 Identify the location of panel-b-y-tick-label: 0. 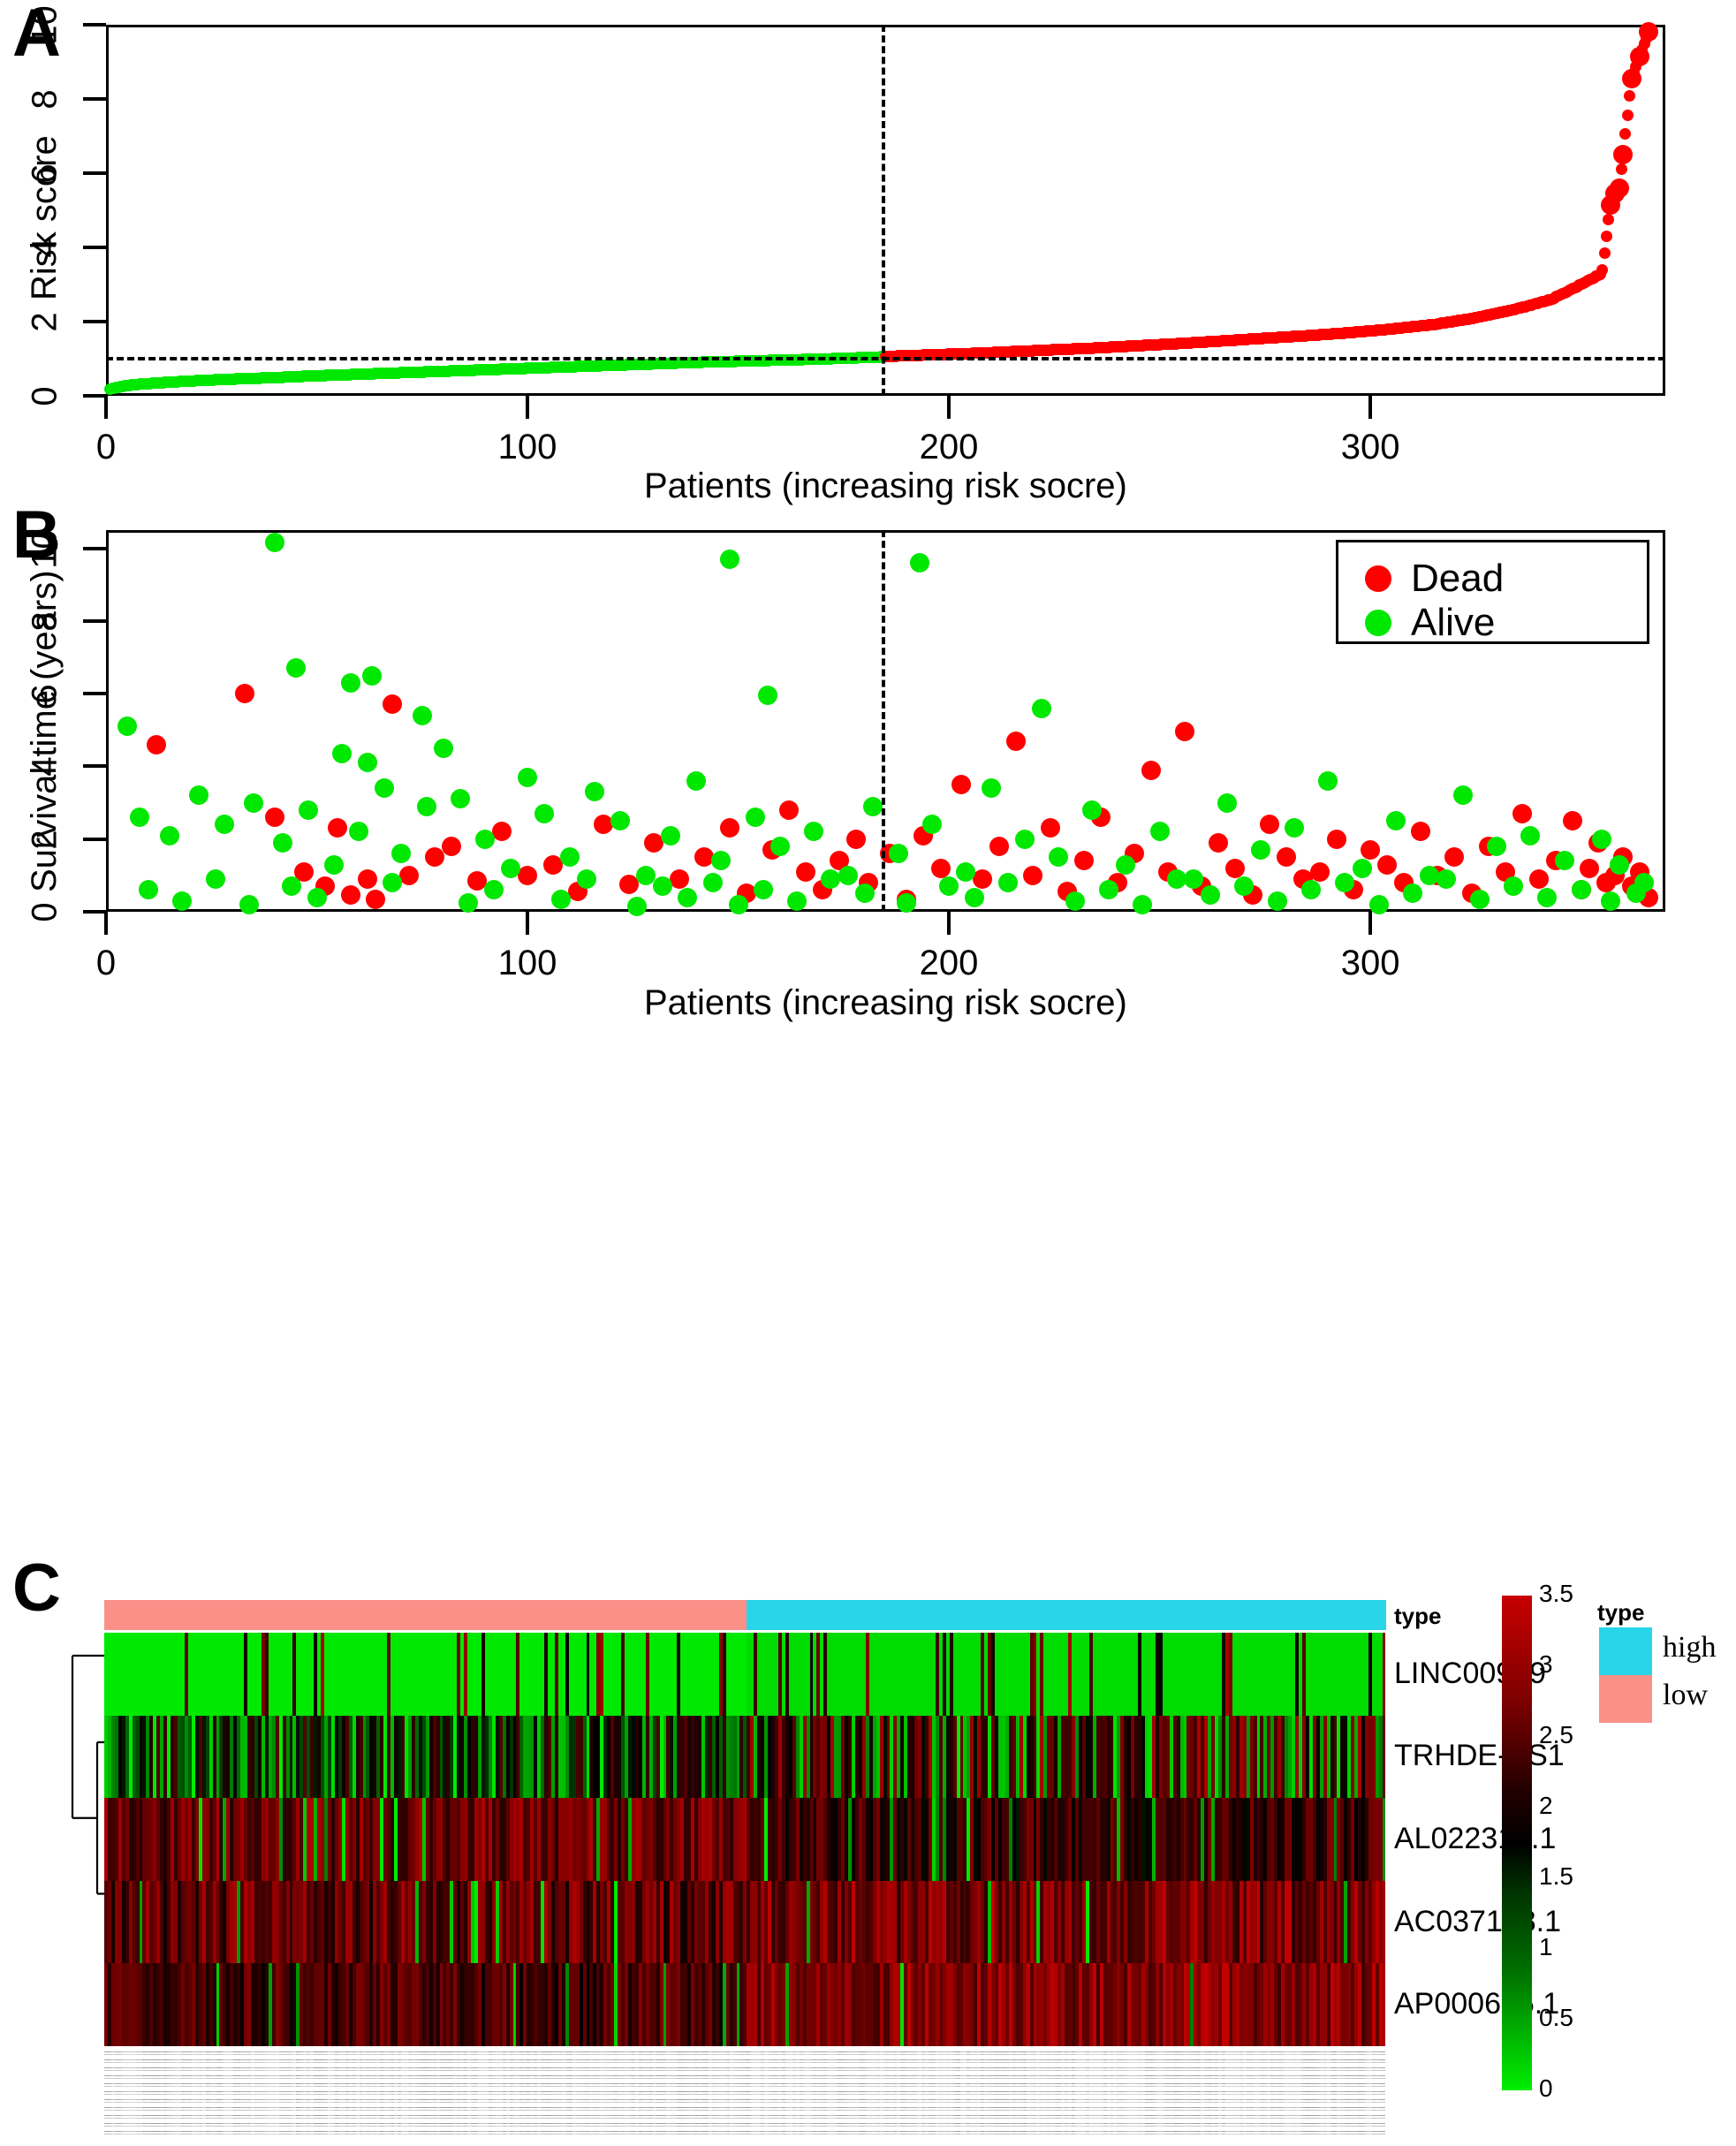
(44, 912).